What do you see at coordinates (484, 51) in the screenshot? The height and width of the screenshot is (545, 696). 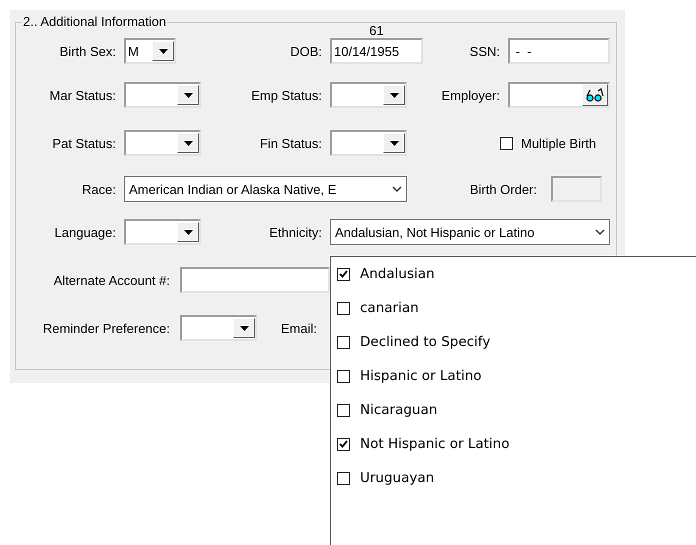 I see `field-label: SSN:` at bounding box center [484, 51].